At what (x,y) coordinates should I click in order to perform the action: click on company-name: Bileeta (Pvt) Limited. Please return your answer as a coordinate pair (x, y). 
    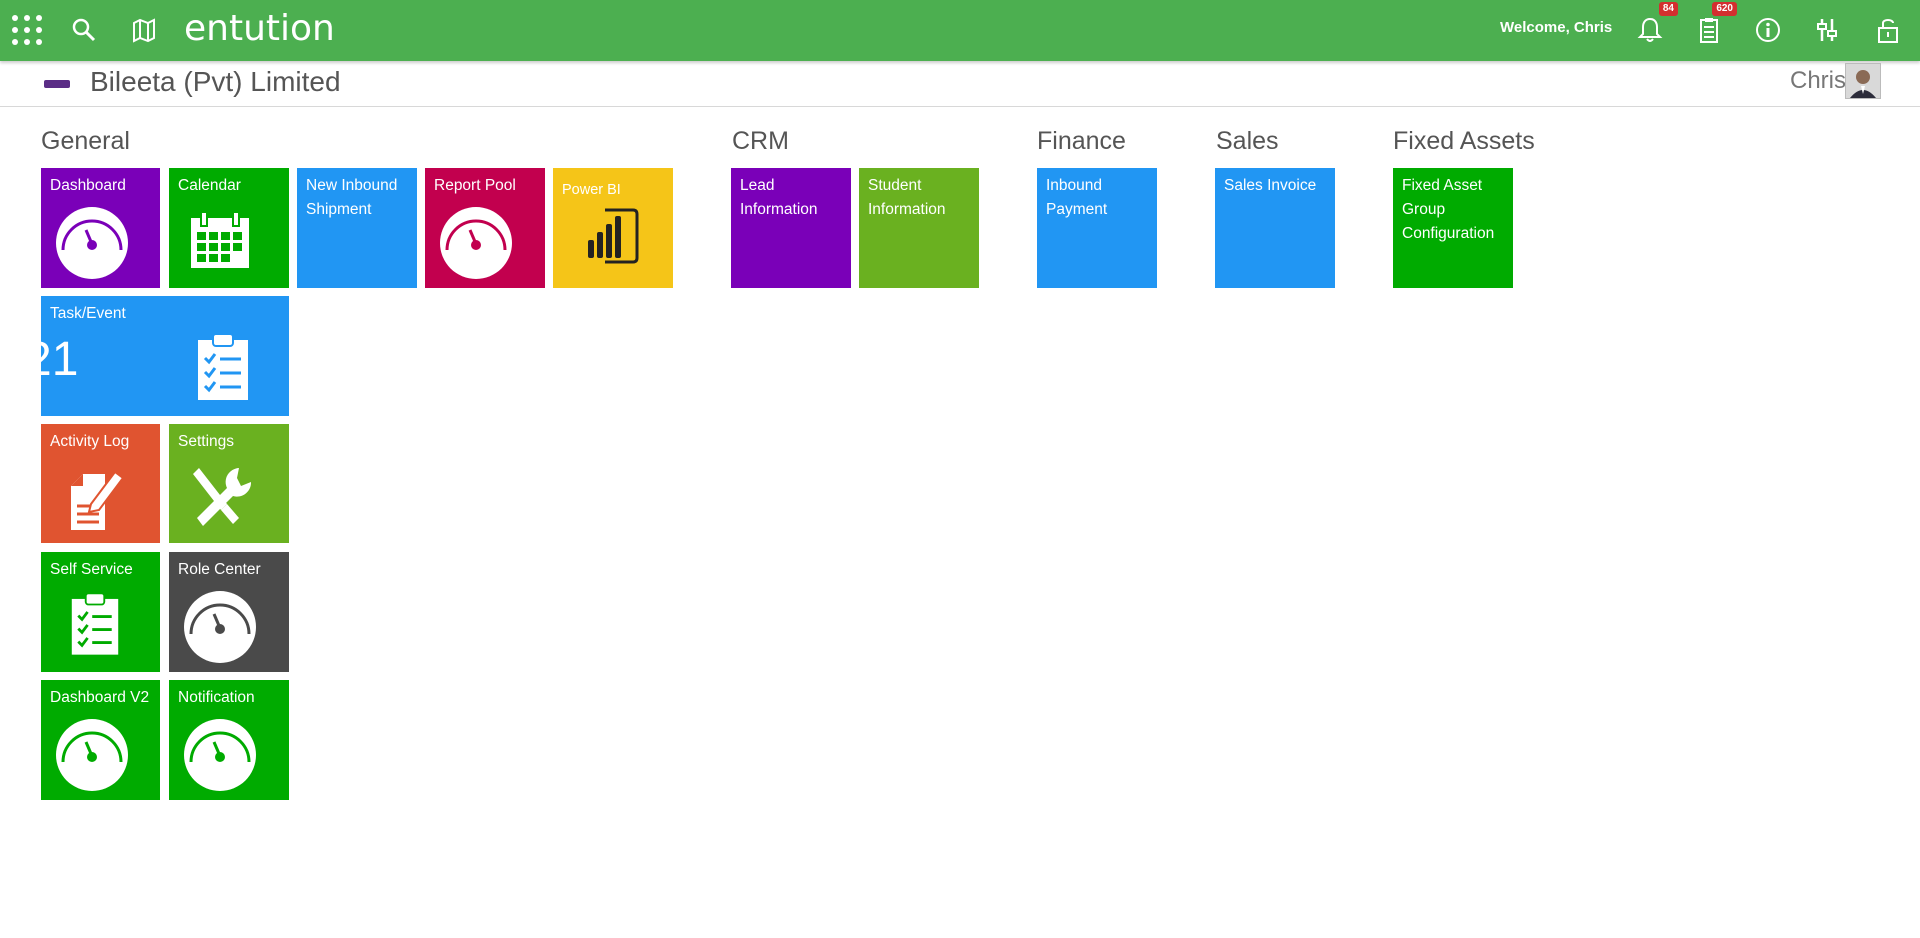
    Looking at the image, I should click on (215, 81).